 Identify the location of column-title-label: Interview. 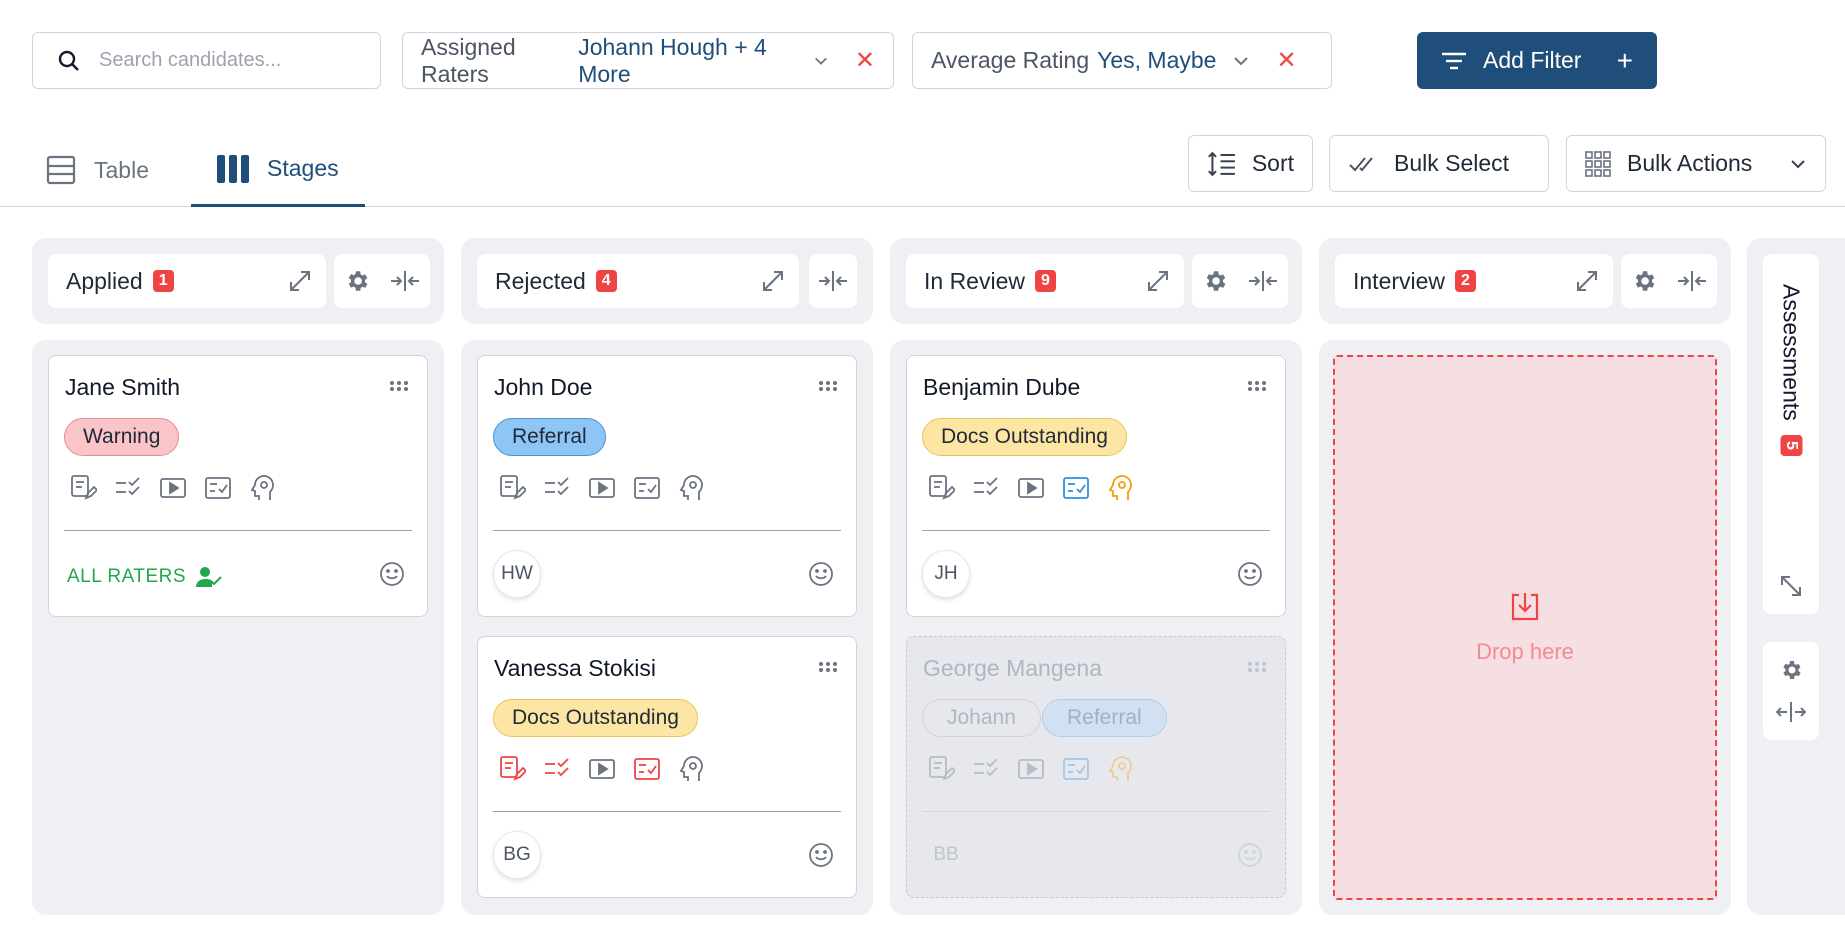
(1399, 280).